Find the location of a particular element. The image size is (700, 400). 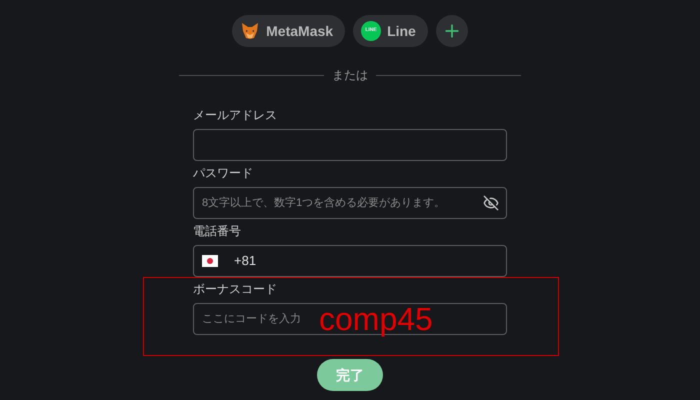

divider-label: または is located at coordinates (350, 75).